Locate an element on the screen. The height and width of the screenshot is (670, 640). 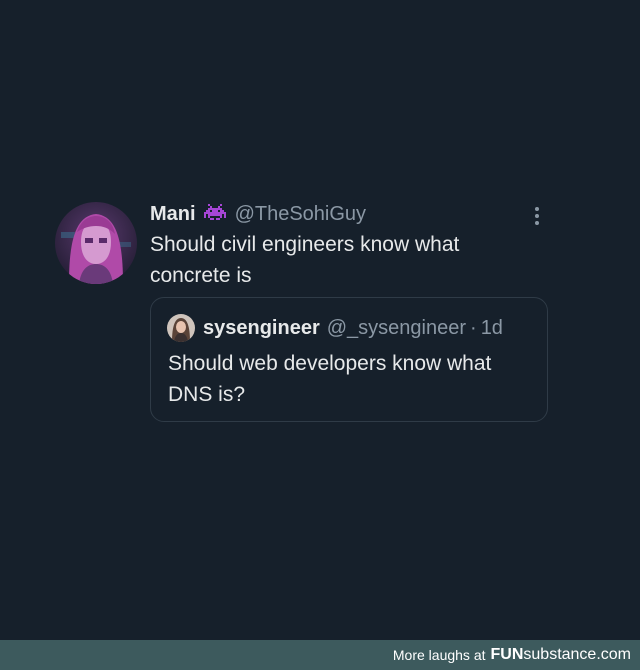
tweet-header: Mani @TheSohiGuy is located at coordinates (258, 214).